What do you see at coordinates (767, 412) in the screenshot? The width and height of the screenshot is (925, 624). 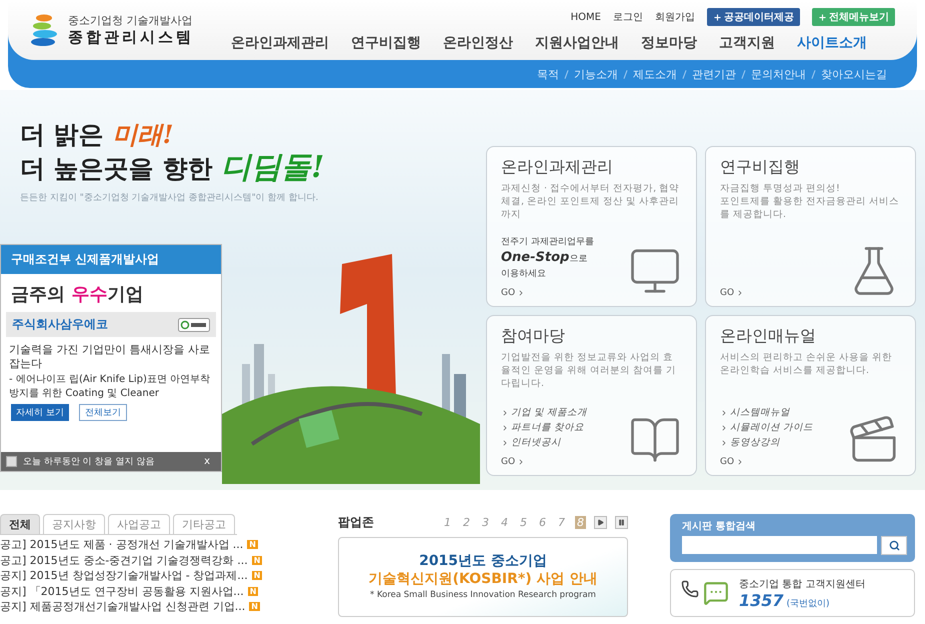 I see `card-link: 시스템매뉴얼` at bounding box center [767, 412].